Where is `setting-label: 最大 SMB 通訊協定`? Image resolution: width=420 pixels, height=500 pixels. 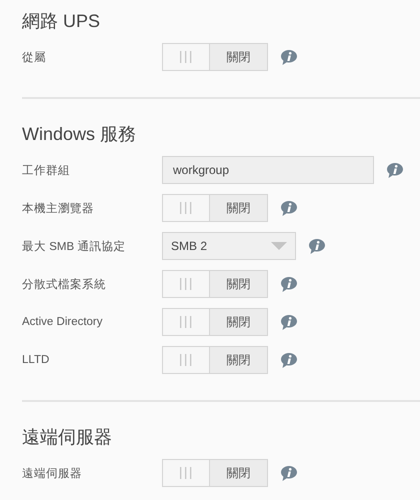
setting-label: 最大 SMB 通訊協定 is located at coordinates (74, 247).